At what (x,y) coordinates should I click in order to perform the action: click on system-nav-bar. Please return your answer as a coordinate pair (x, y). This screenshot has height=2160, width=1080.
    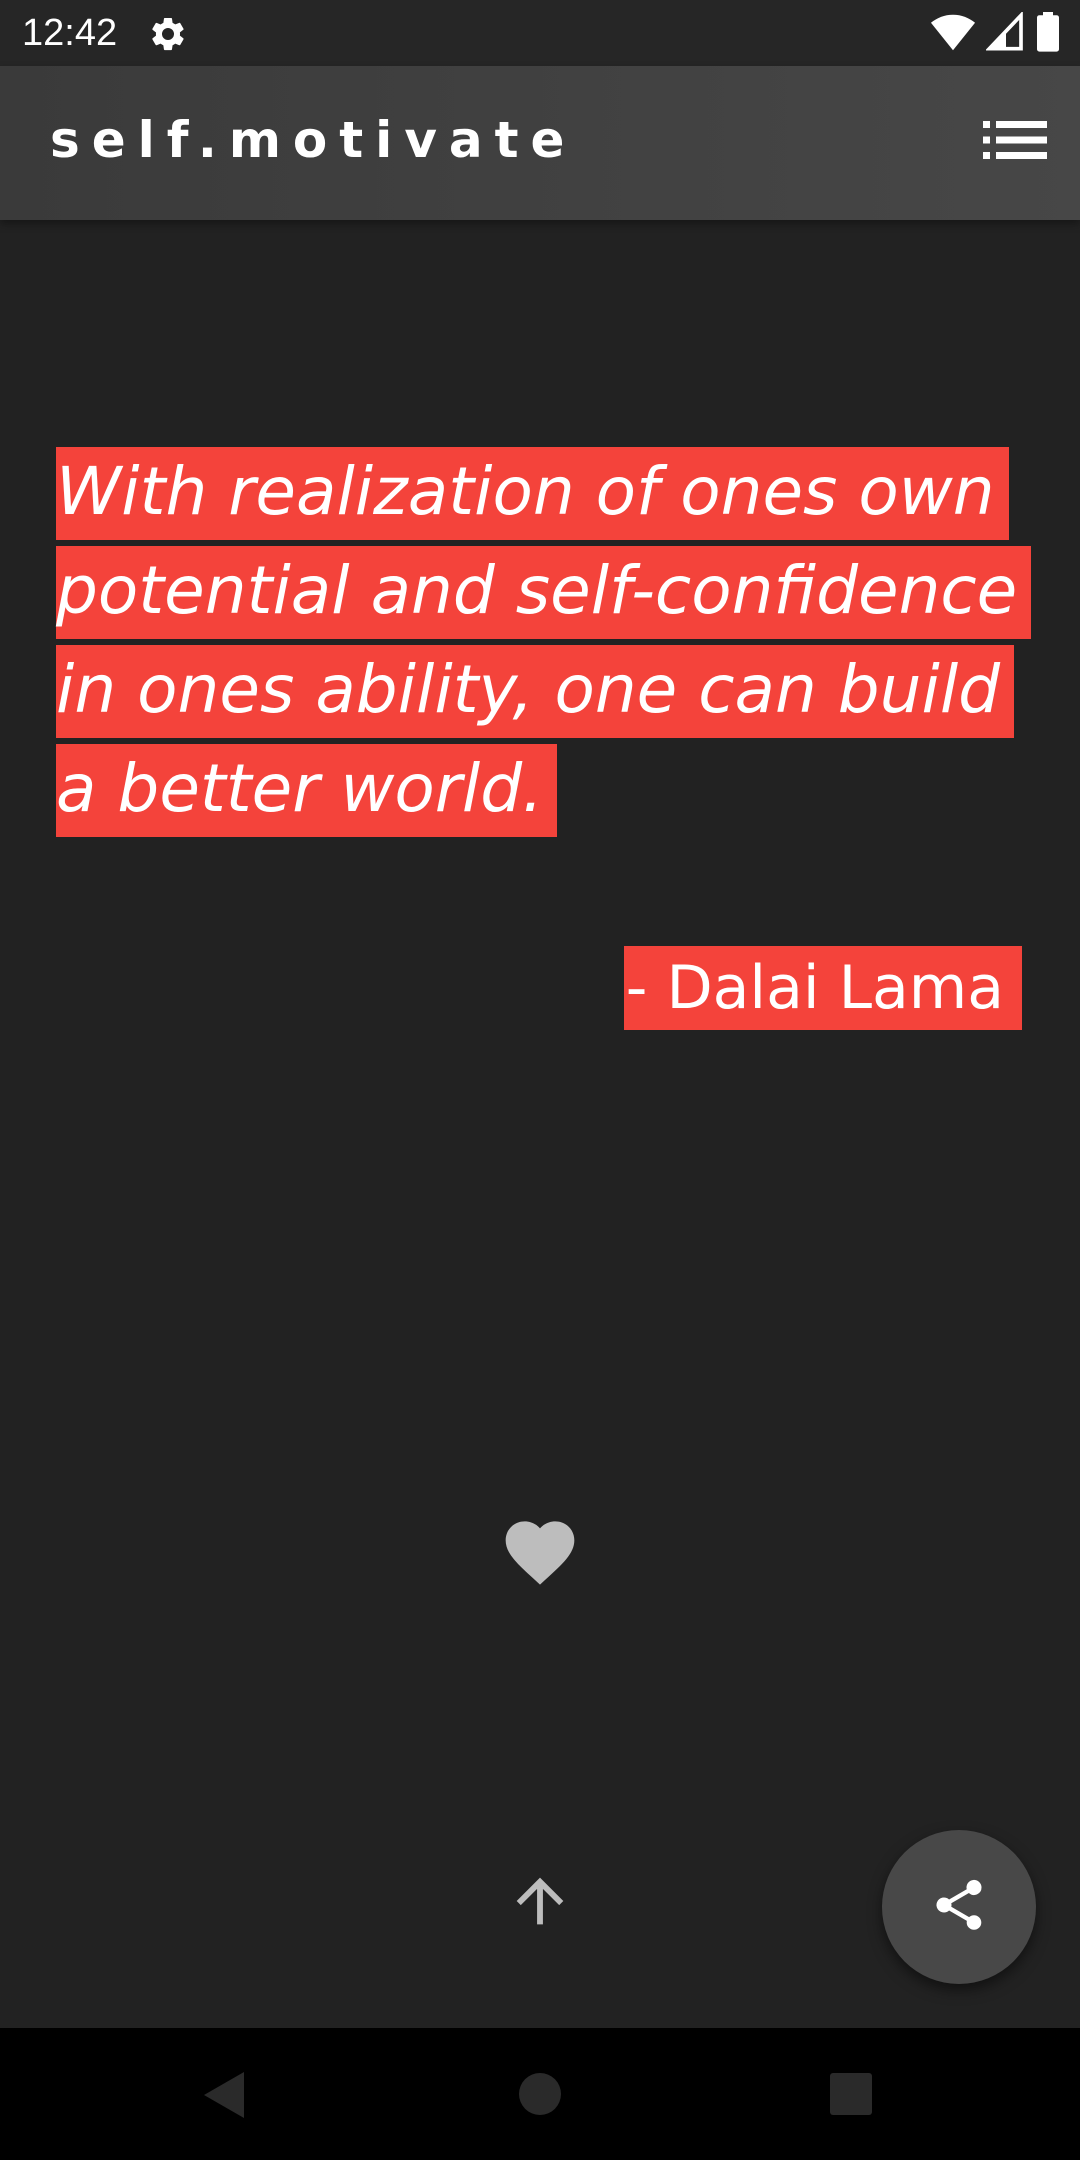
    Looking at the image, I should click on (540, 2094).